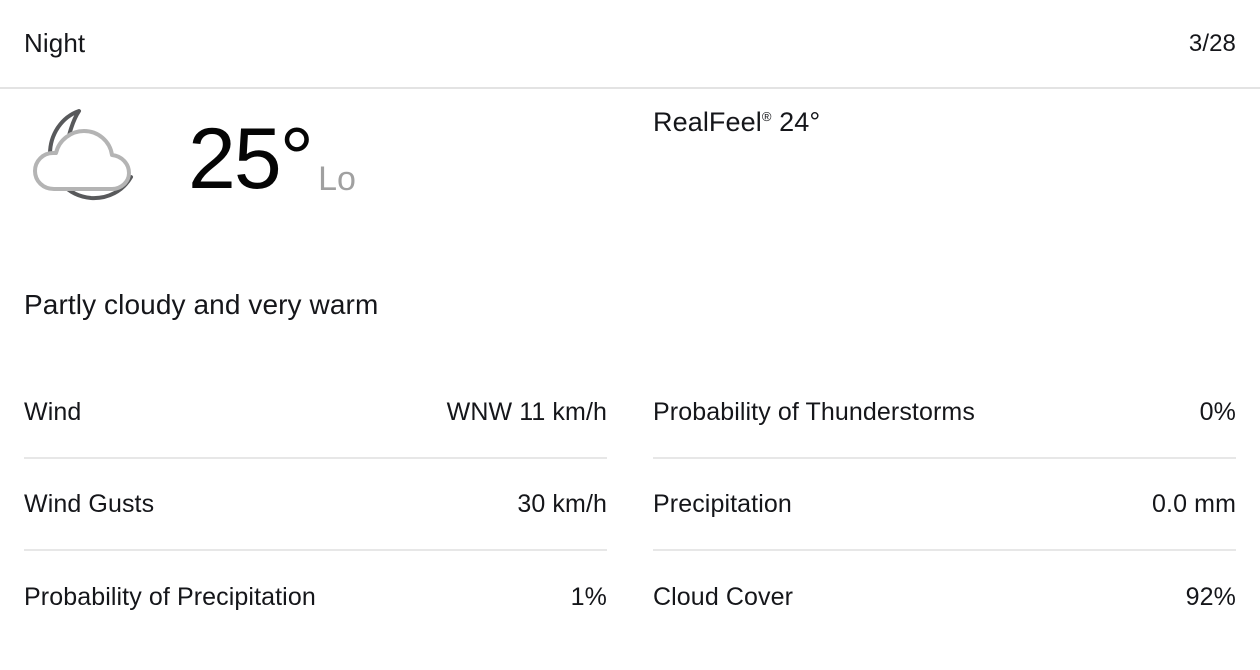 The height and width of the screenshot is (670, 1260). Describe the element at coordinates (800, 122) in the screenshot. I see `realfeel-value: 24°` at that location.